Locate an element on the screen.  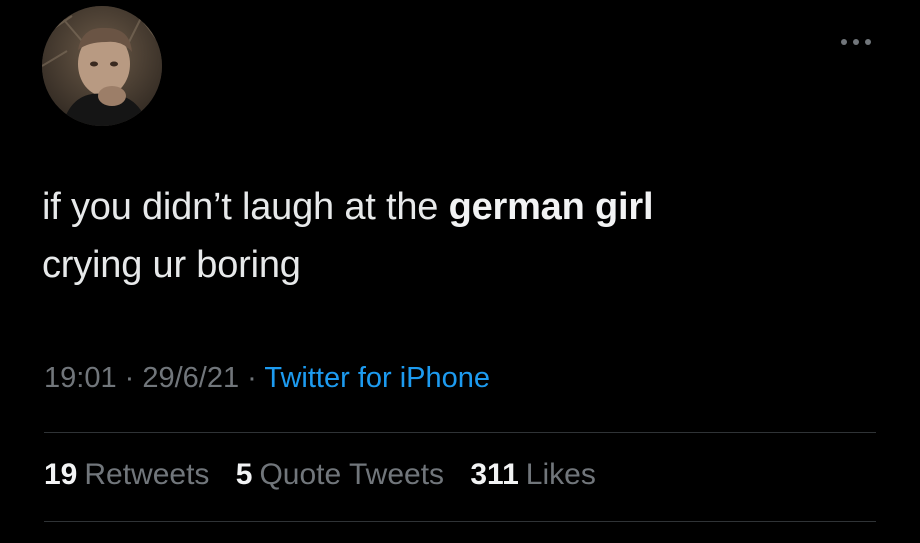
more-options-button is located at coordinates (856, 42).